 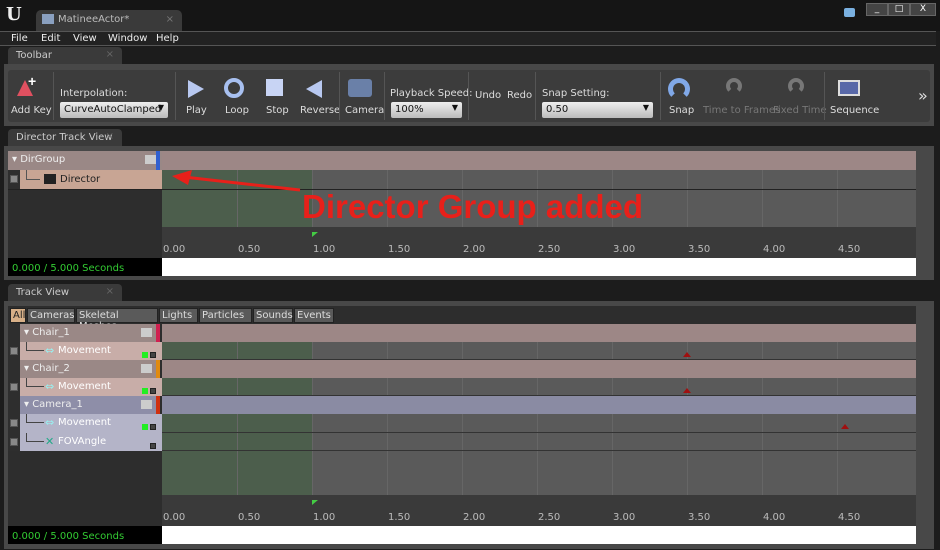 What do you see at coordinates (14, 405) in the screenshot?
I see `group-spacer` at bounding box center [14, 405].